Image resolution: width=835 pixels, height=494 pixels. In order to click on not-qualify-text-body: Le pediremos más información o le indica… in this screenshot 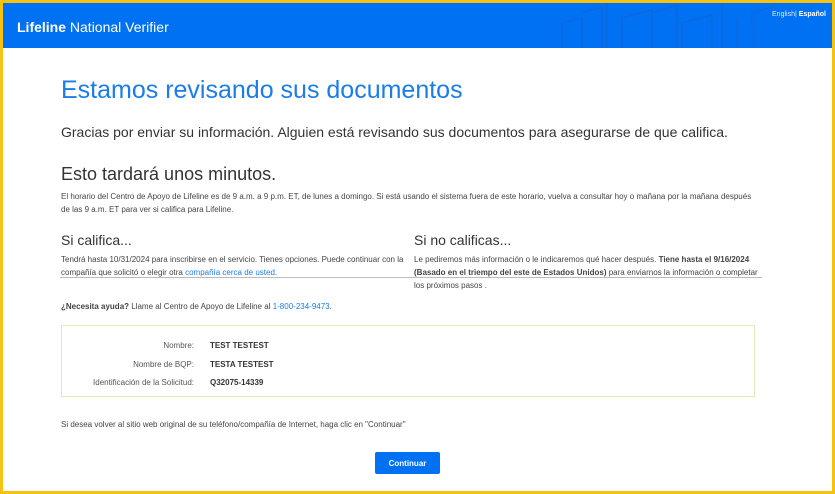, I will do `click(536, 259)`.